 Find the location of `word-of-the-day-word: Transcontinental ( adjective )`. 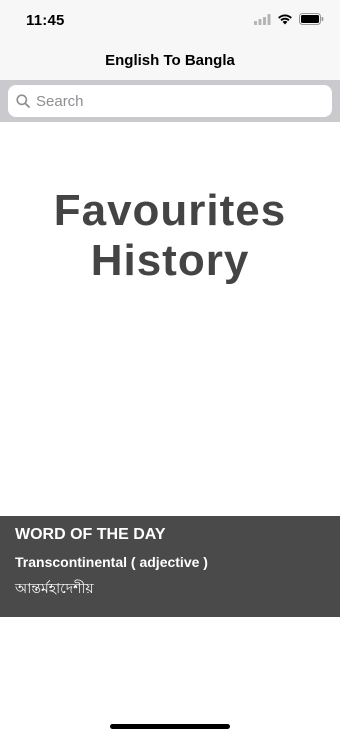

word-of-the-day-word: Transcontinental ( adjective ) is located at coordinates (111, 562).